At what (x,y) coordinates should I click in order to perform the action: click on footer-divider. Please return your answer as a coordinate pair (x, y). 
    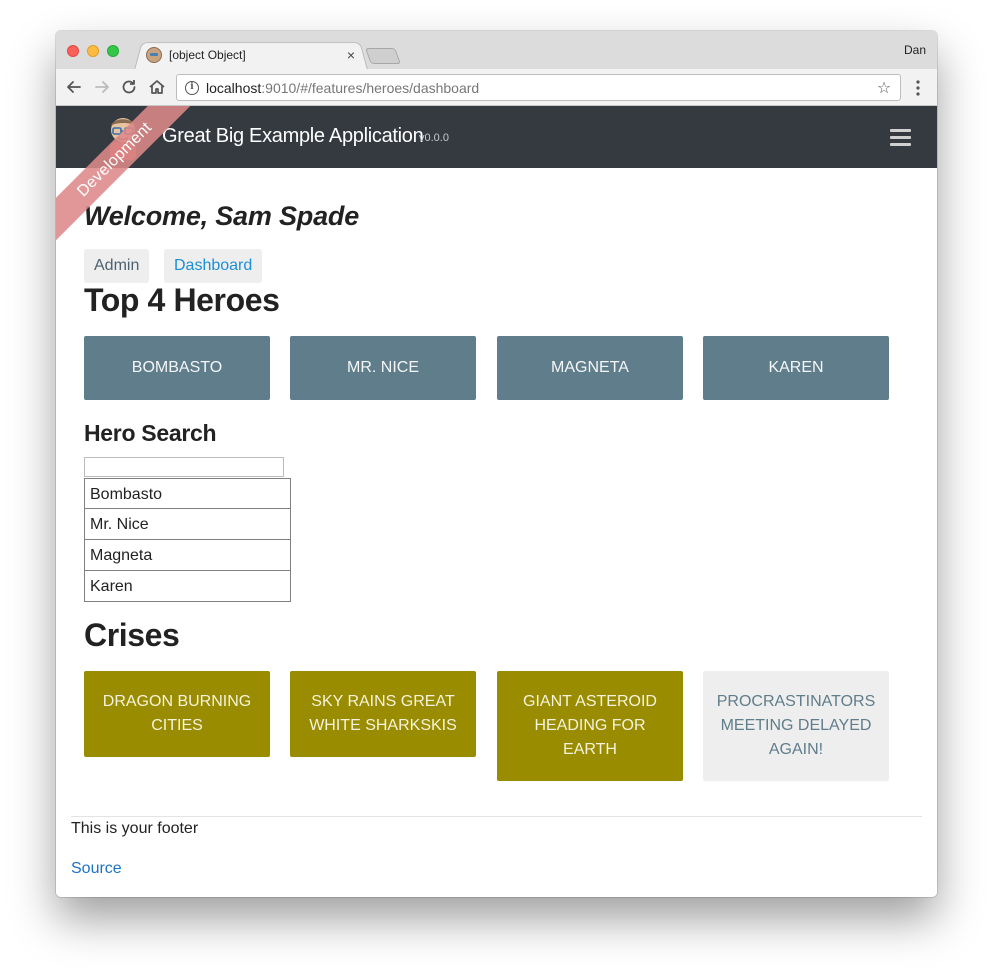
    Looking at the image, I should click on (496, 816).